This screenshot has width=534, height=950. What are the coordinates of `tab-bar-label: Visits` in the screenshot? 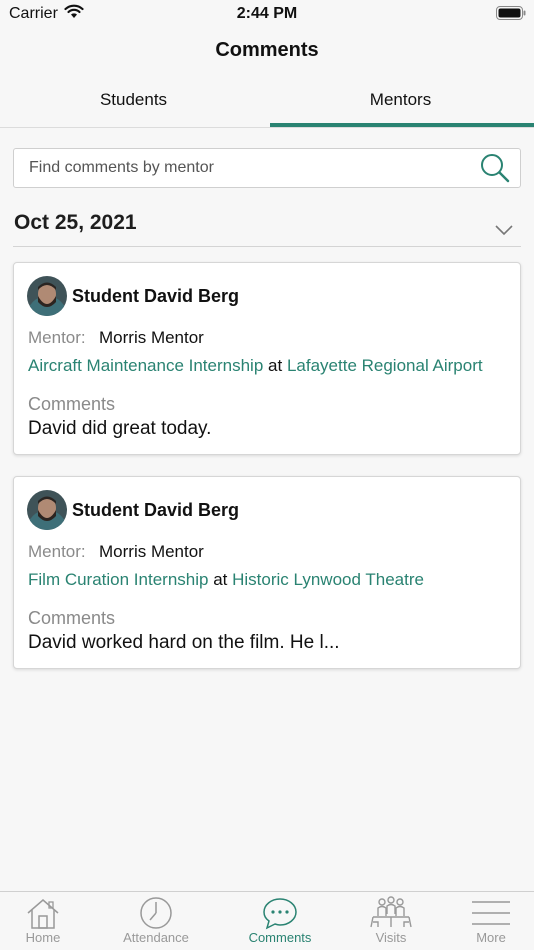 It's located at (391, 937).